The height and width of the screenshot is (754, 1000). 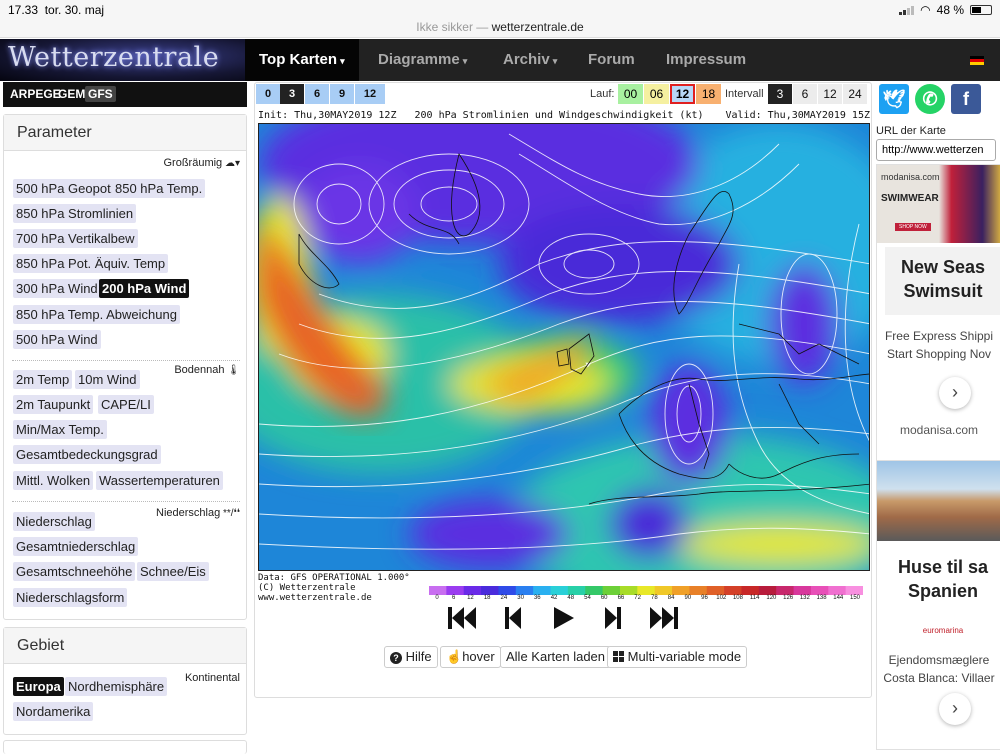 I want to click on run-00: 00, so click(x=630, y=94).